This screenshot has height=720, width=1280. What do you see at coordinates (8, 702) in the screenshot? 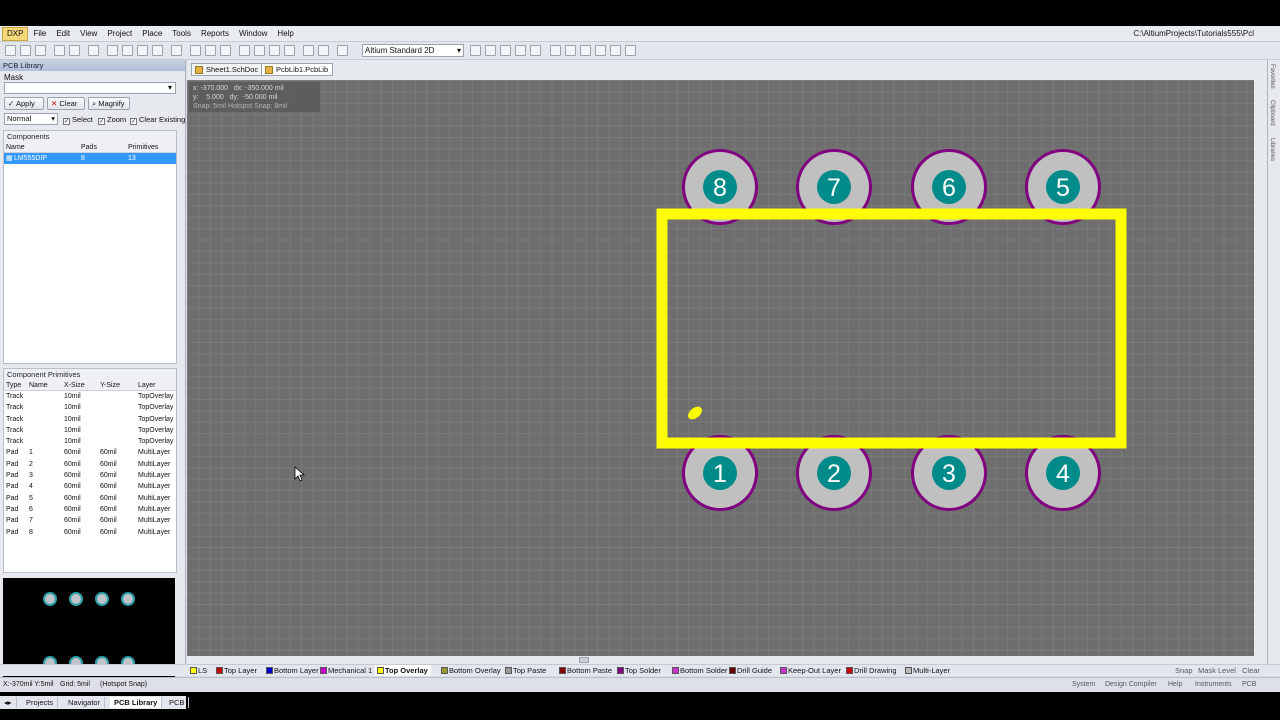
I see `scroll-left-icon: ◂▸` at bounding box center [8, 702].